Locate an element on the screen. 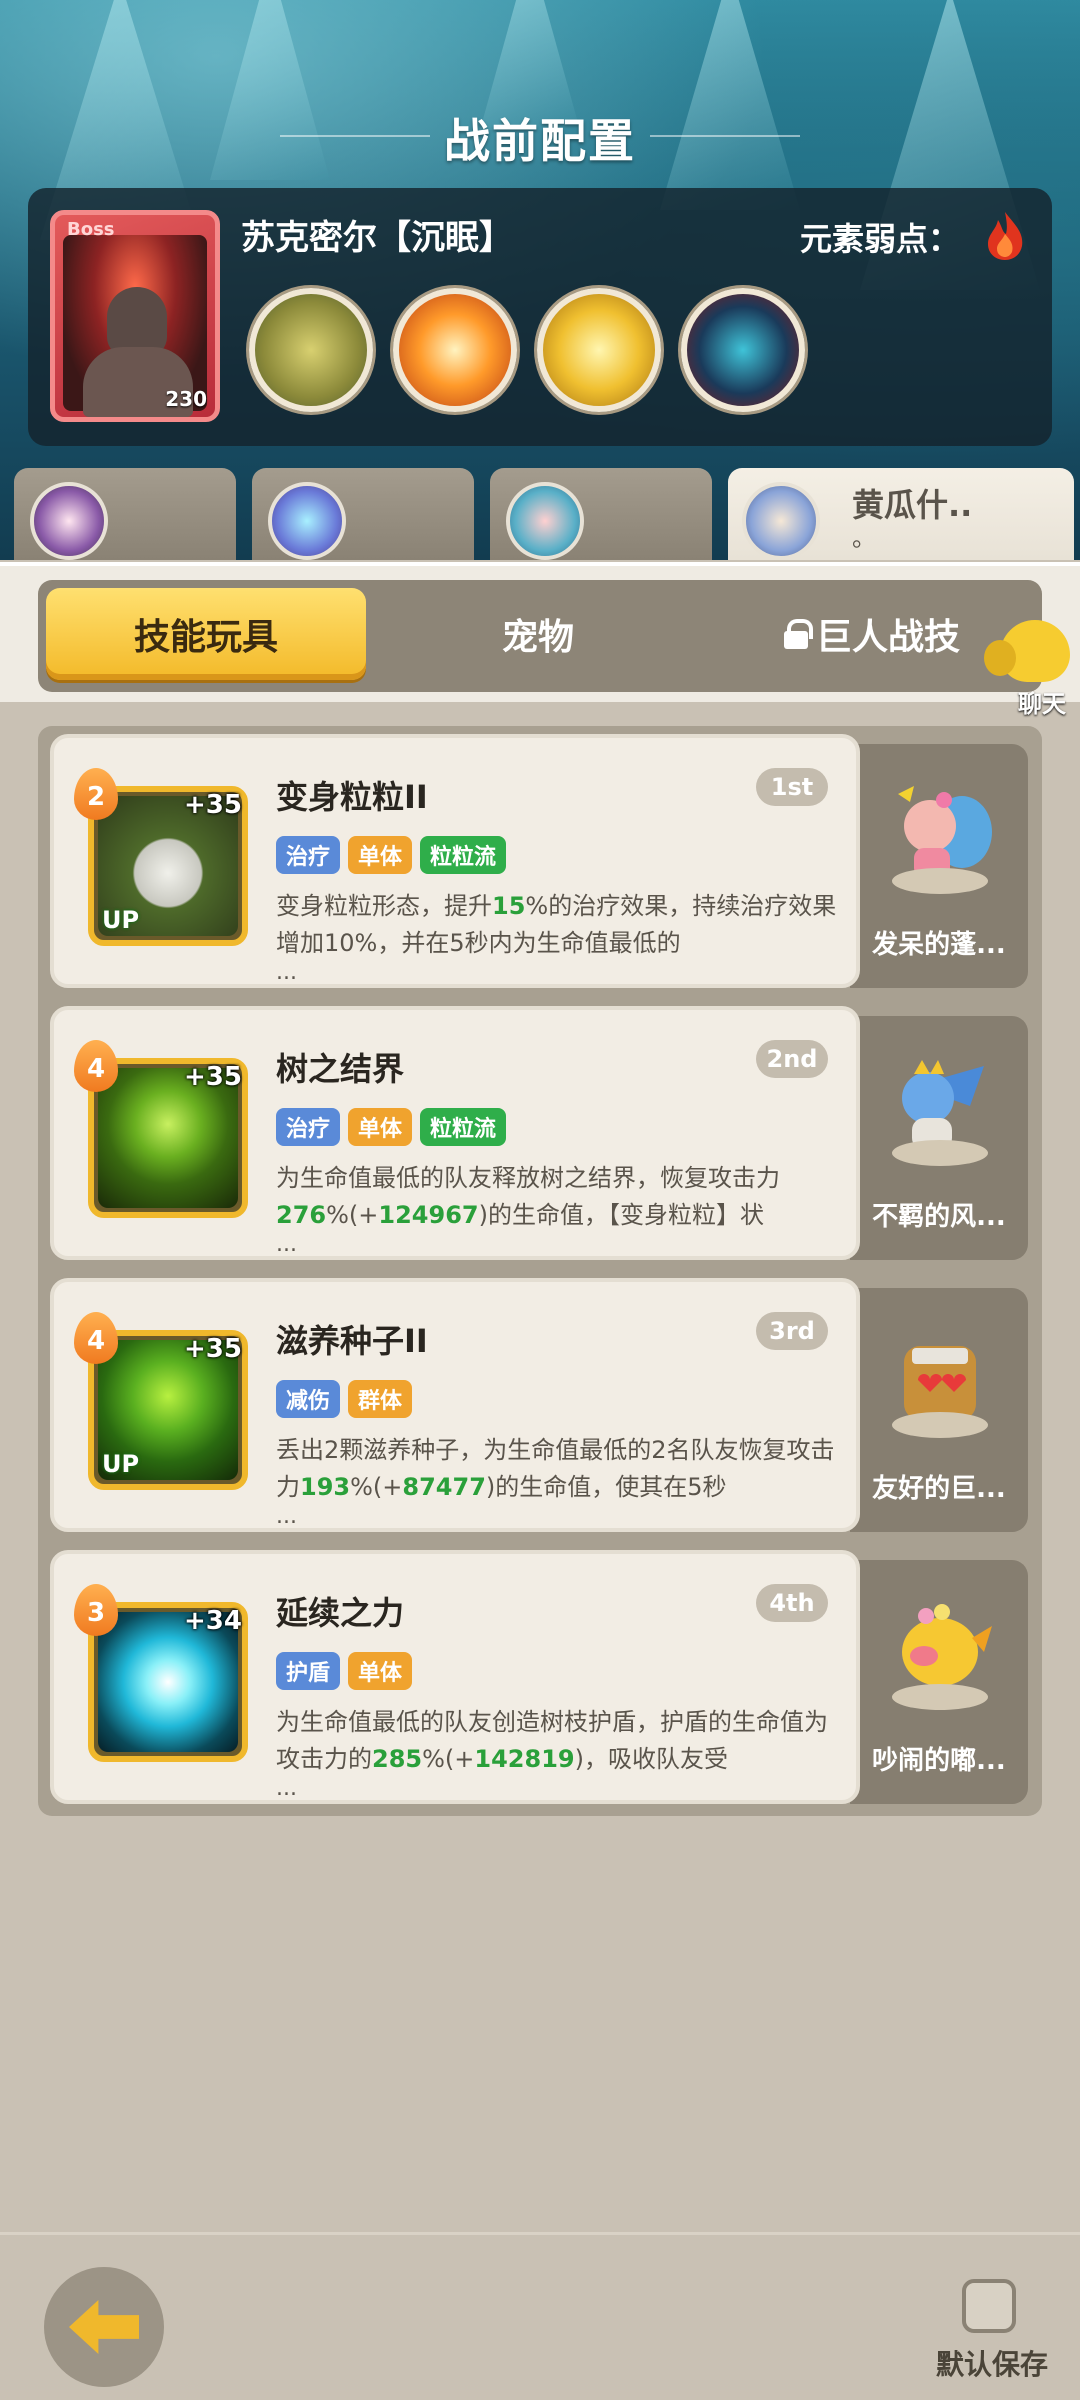 The height and width of the screenshot is (2400, 1080). skill-tags: 护盾 单体 is located at coordinates (344, 1671).